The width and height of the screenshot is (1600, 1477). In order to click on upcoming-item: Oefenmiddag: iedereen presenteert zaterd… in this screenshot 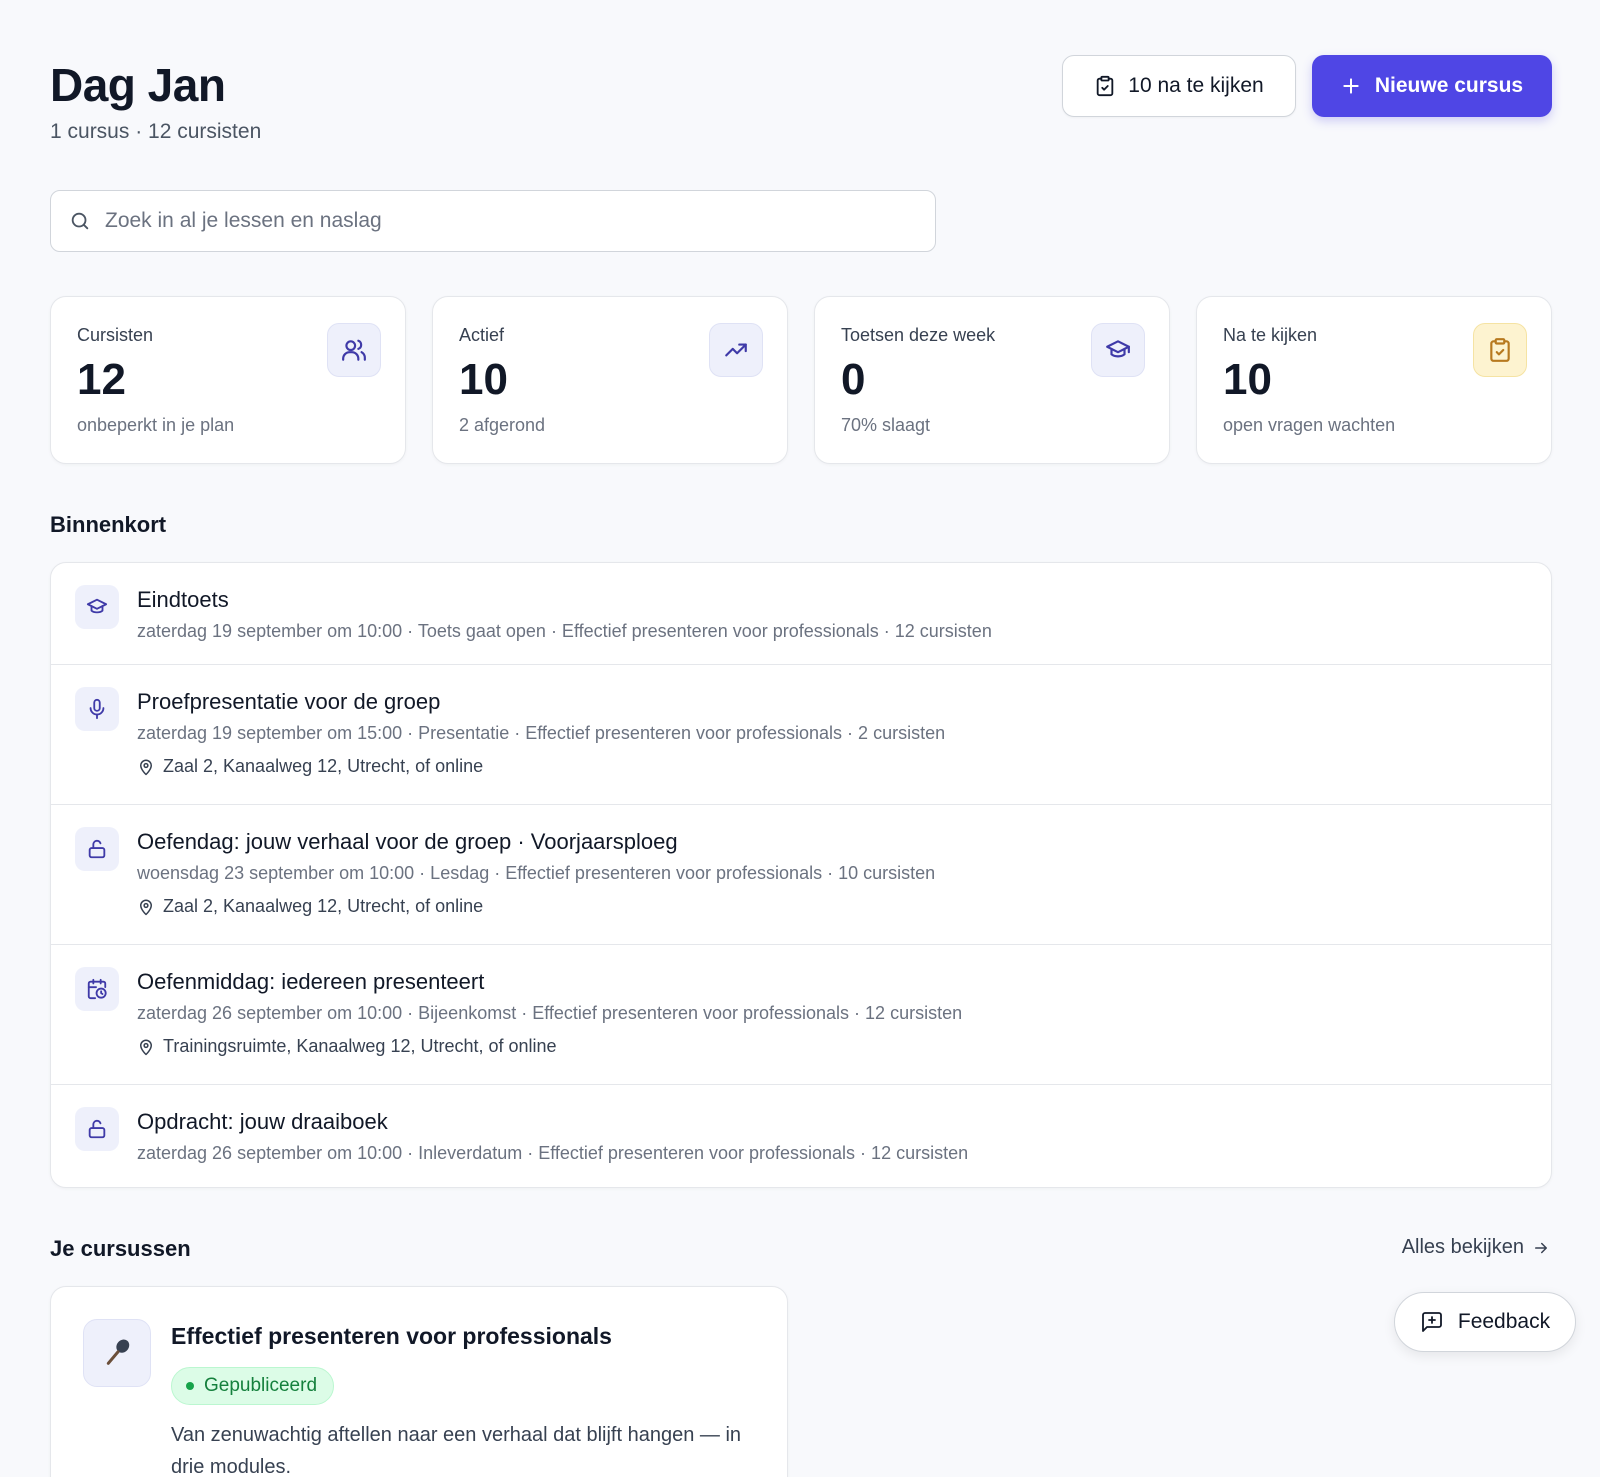, I will do `click(801, 1015)`.